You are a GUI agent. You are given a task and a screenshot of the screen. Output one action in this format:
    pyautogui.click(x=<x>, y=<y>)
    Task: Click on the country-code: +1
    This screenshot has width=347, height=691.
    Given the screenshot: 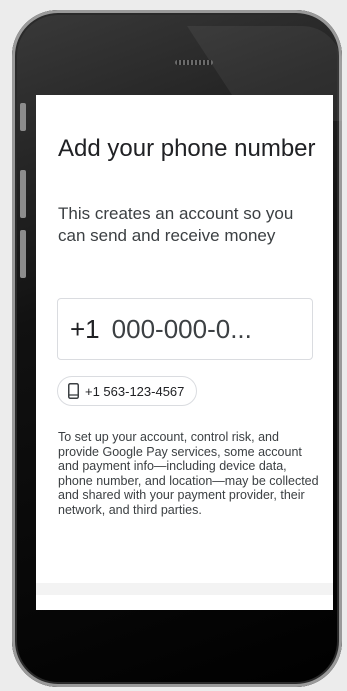 What is the action you would take?
    pyautogui.click(x=85, y=329)
    